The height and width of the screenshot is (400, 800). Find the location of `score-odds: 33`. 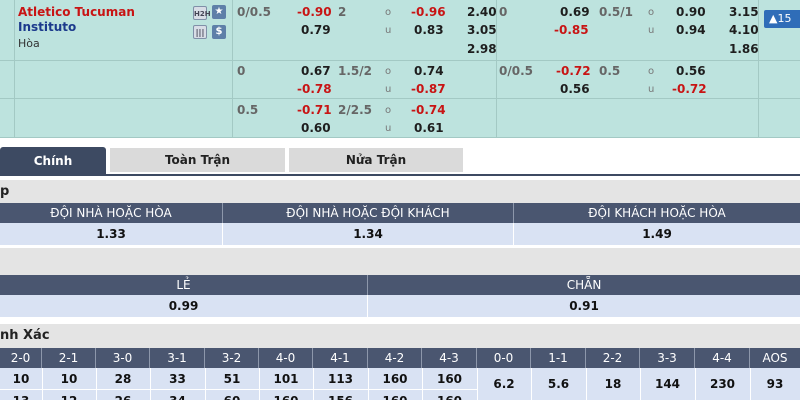

score-odds: 33 is located at coordinates (177, 379).